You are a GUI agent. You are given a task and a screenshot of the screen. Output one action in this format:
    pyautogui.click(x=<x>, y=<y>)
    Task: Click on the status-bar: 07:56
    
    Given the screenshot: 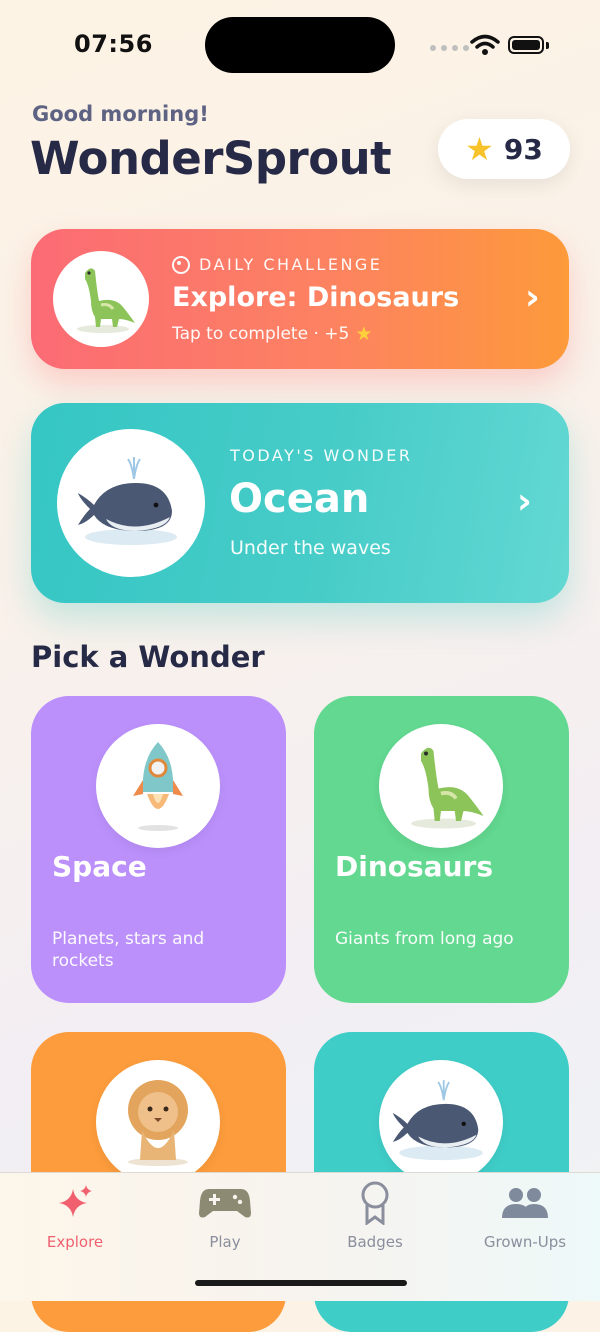 What is the action you would take?
    pyautogui.click(x=300, y=45)
    